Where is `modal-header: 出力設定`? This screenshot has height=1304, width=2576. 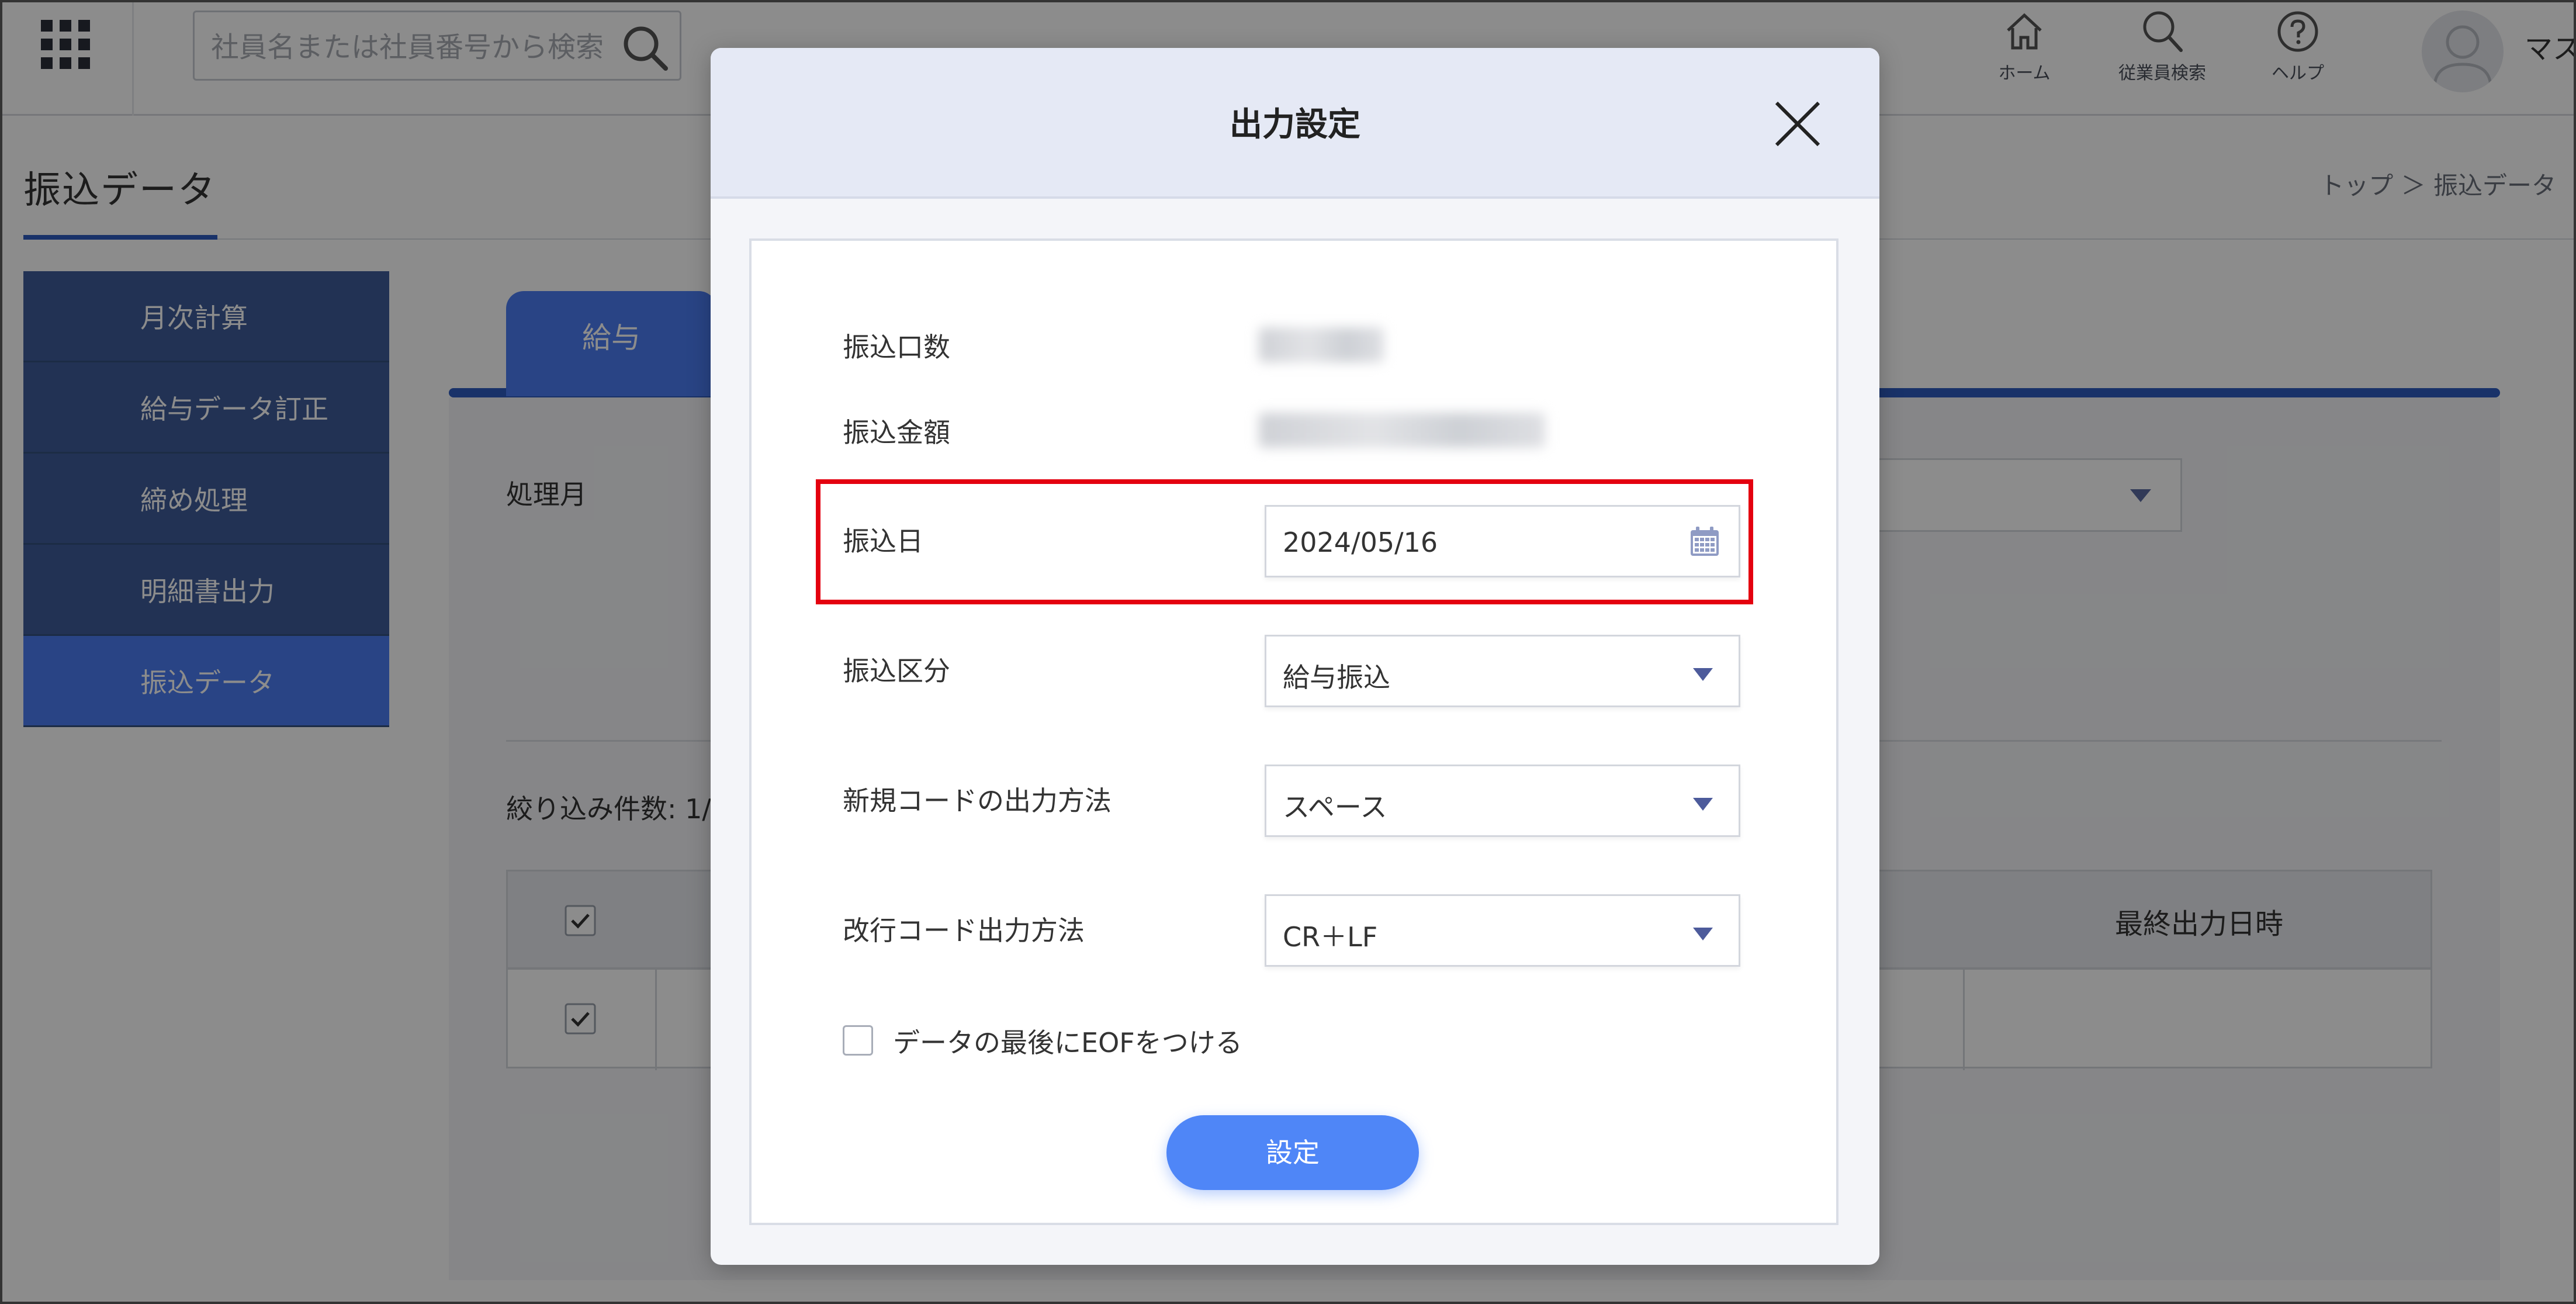 modal-header: 出力設定 is located at coordinates (1295, 123).